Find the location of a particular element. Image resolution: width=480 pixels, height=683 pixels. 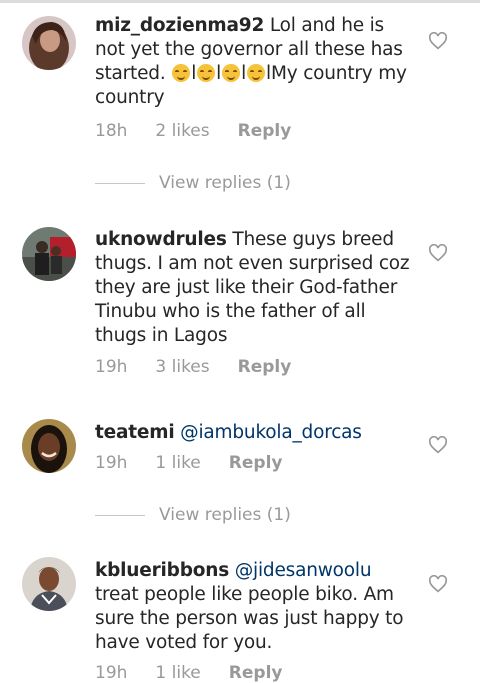

comment-meta: 19h 3 likes Reply is located at coordinates (207, 367).